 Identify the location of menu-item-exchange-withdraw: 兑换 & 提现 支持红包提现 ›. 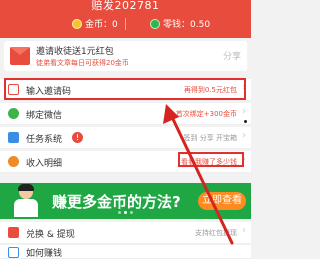
(125, 233).